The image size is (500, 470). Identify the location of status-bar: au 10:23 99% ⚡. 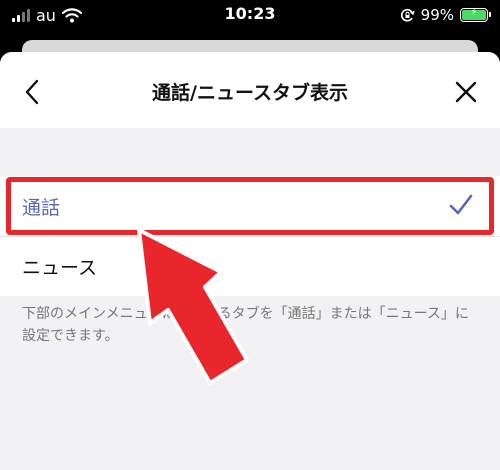
(250, 20).